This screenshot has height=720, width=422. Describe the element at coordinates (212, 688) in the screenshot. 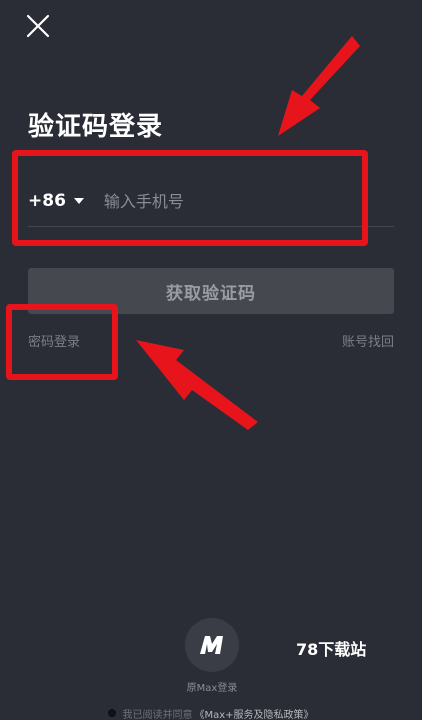

I see `max-login-label: 原Max登录` at that location.